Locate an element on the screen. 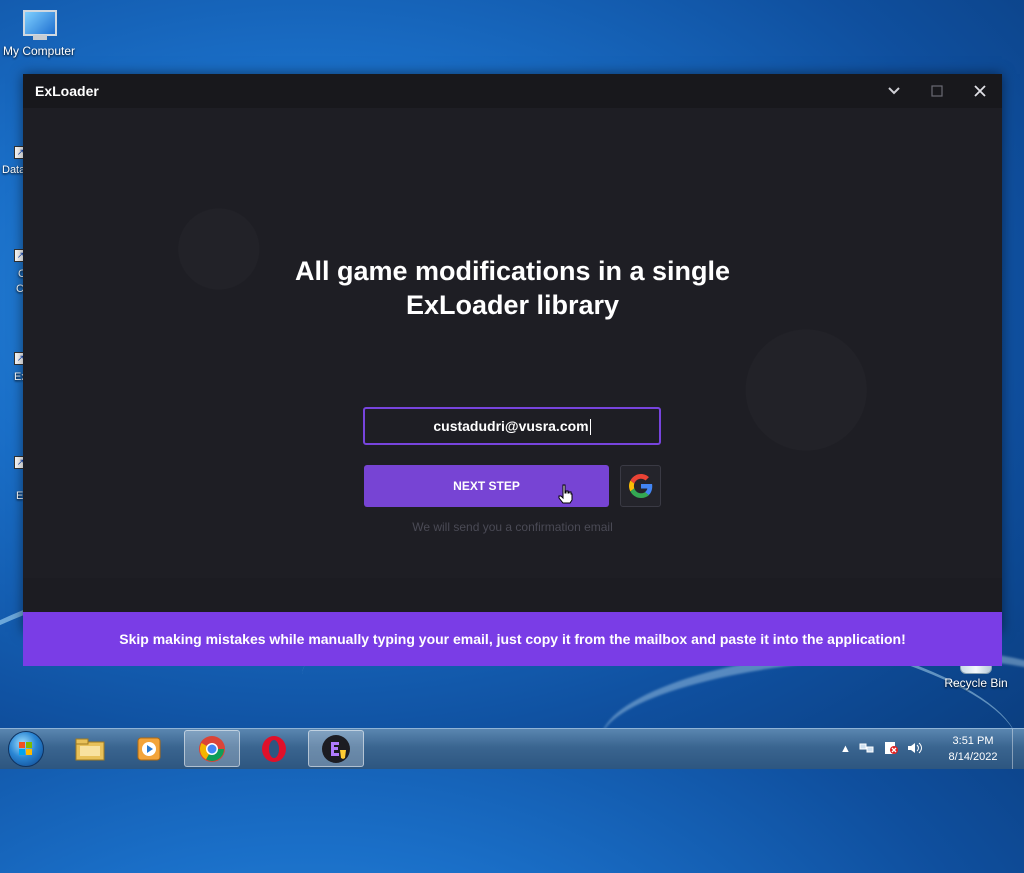 The height and width of the screenshot is (873, 1024). clock-date: 8/14/2022 is located at coordinates (973, 757).